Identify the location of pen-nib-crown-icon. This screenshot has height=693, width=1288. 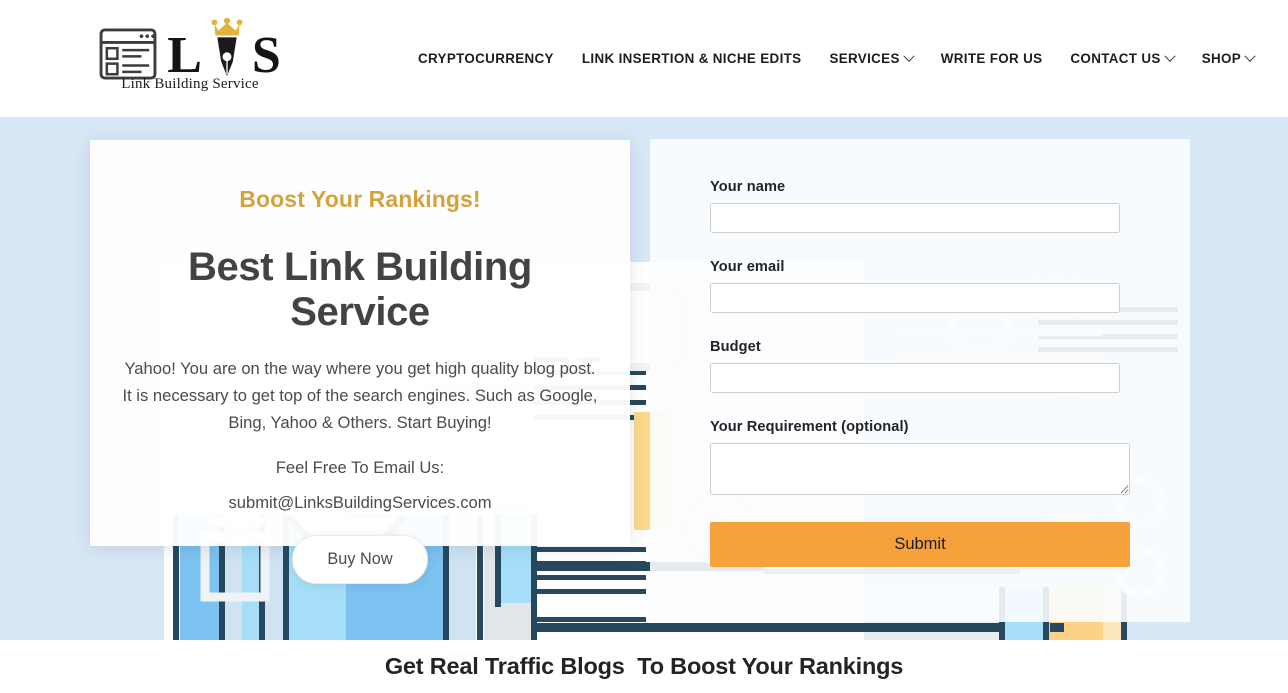
(227, 47).